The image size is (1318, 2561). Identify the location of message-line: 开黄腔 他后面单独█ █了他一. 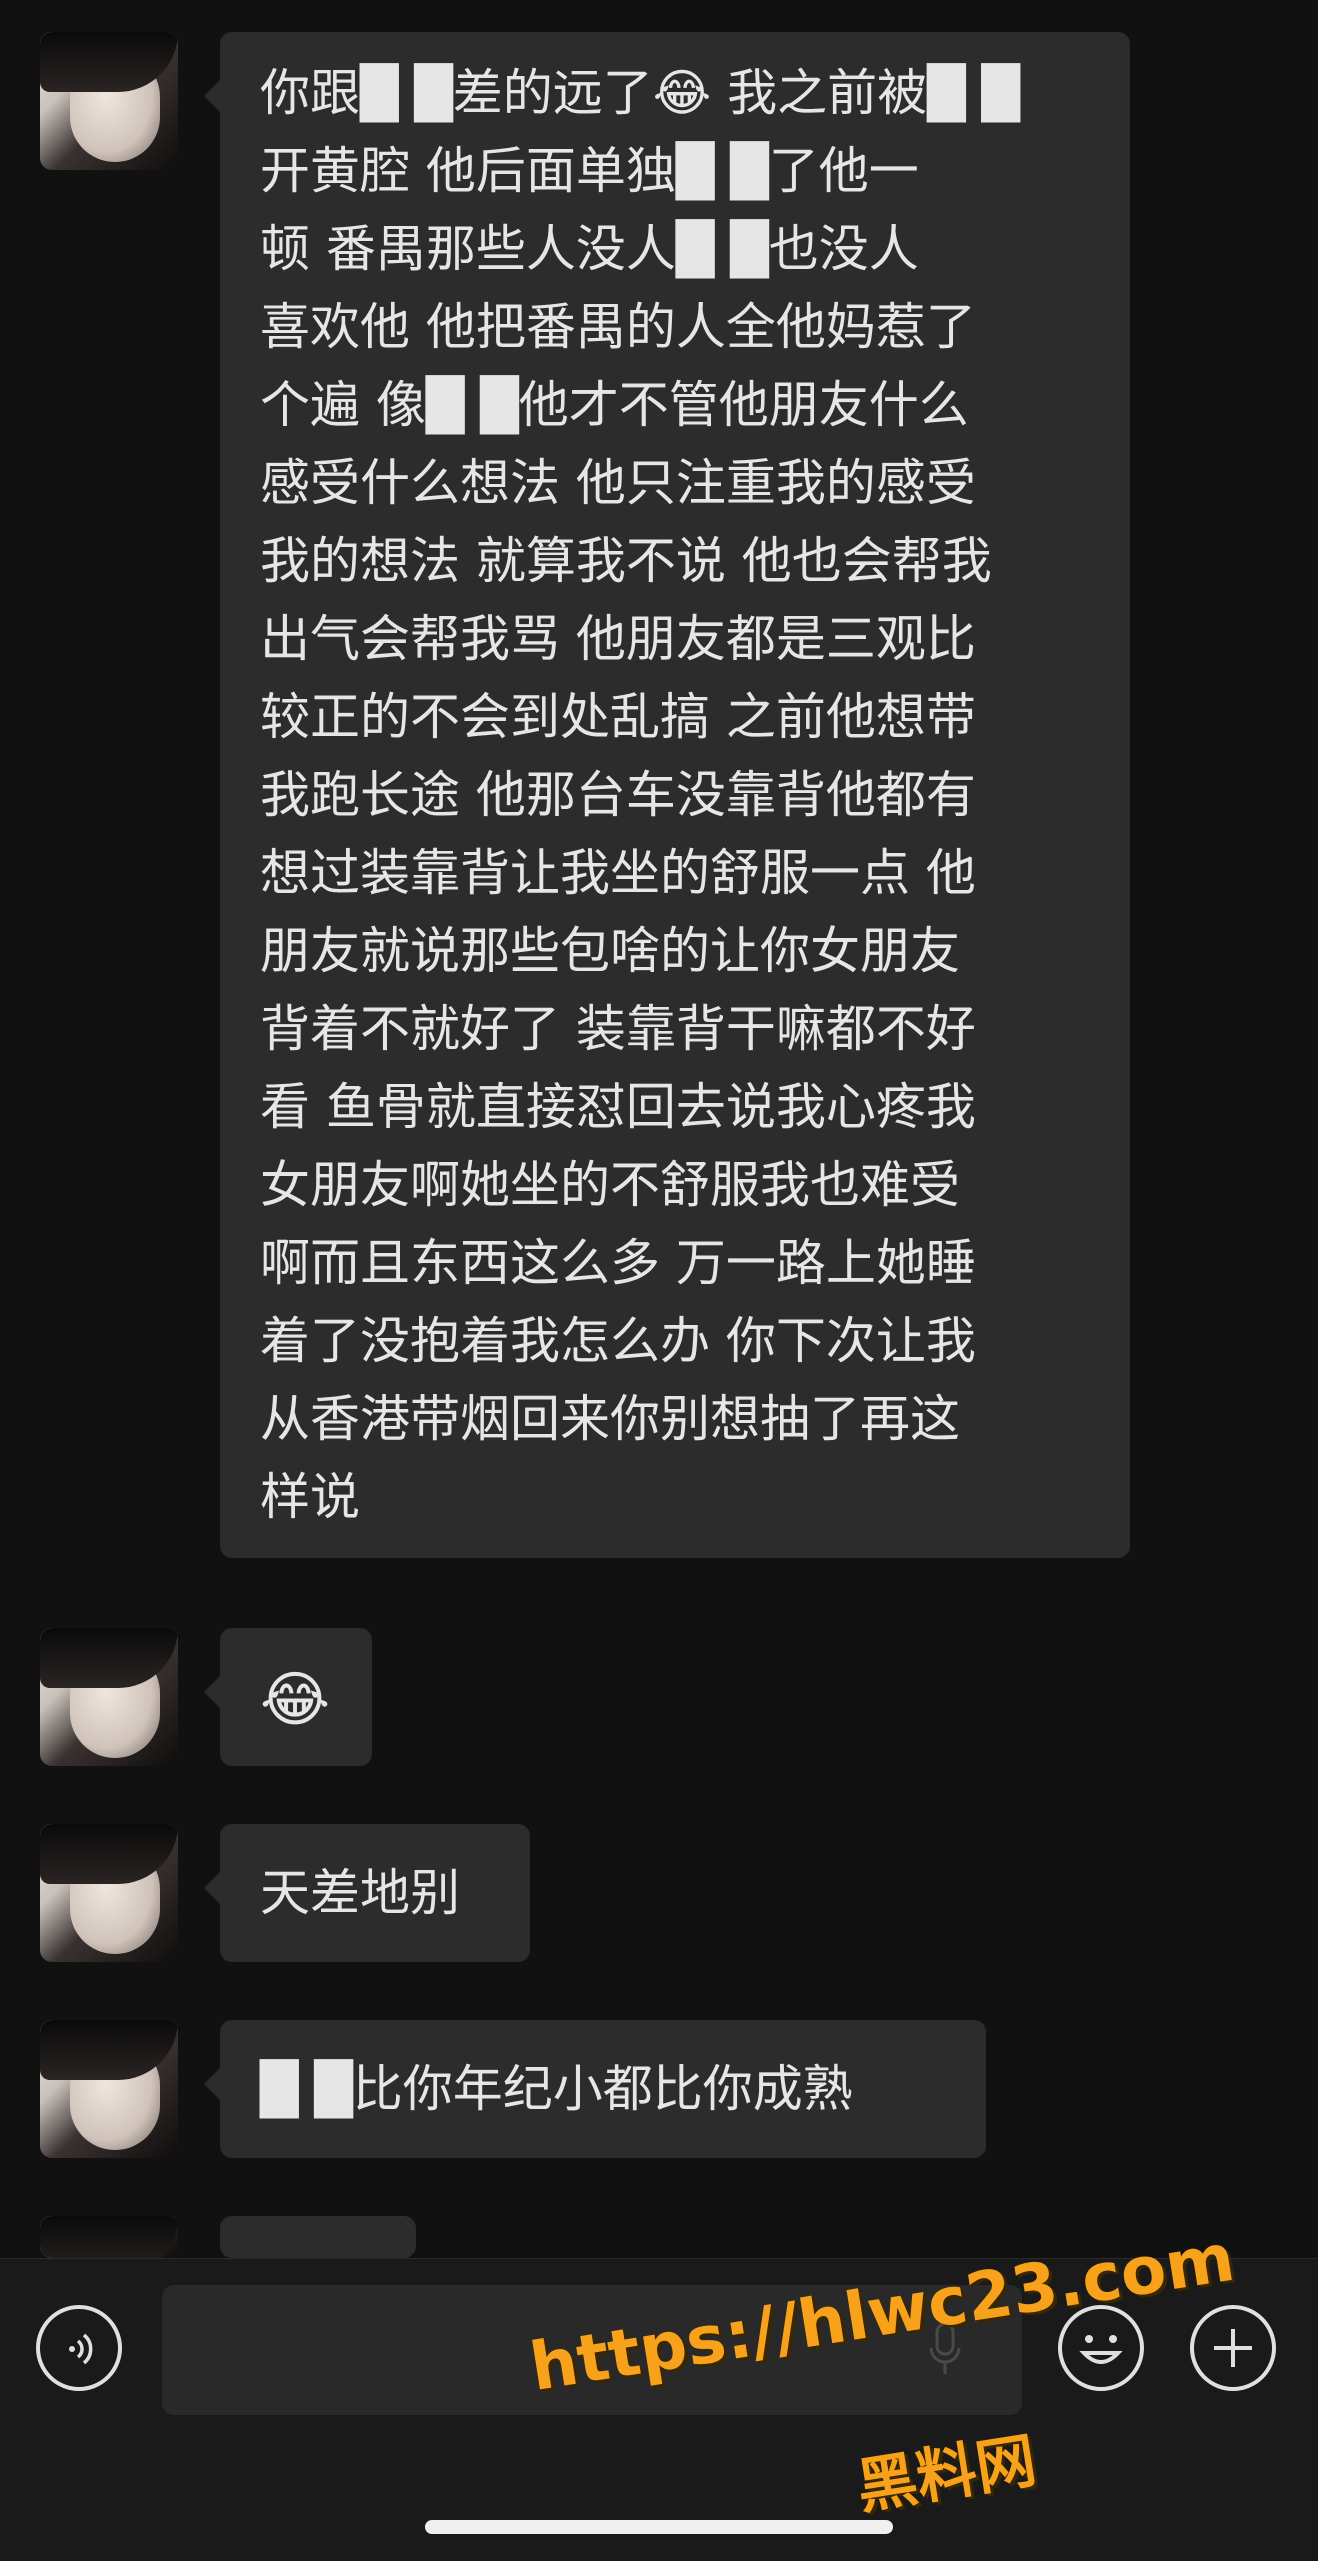
(589, 171).